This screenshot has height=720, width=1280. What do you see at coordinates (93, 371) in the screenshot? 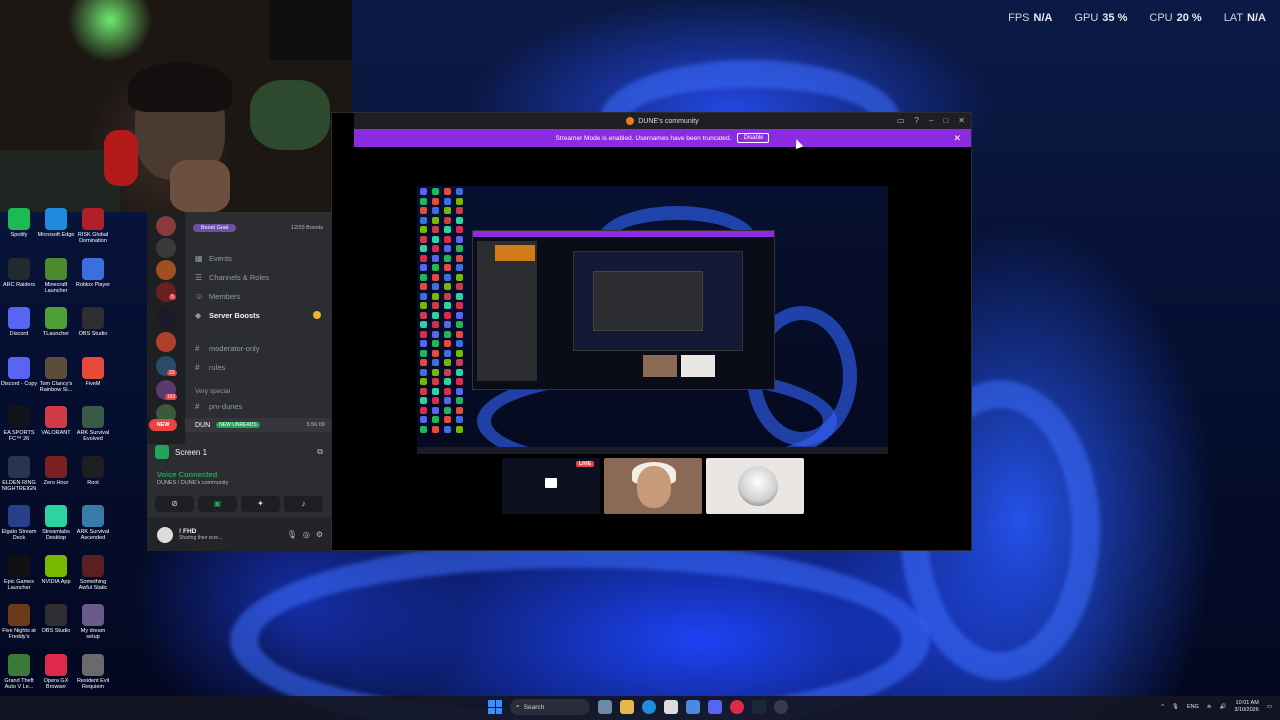
I see `desktop-icon: FiveM` at bounding box center [93, 371].